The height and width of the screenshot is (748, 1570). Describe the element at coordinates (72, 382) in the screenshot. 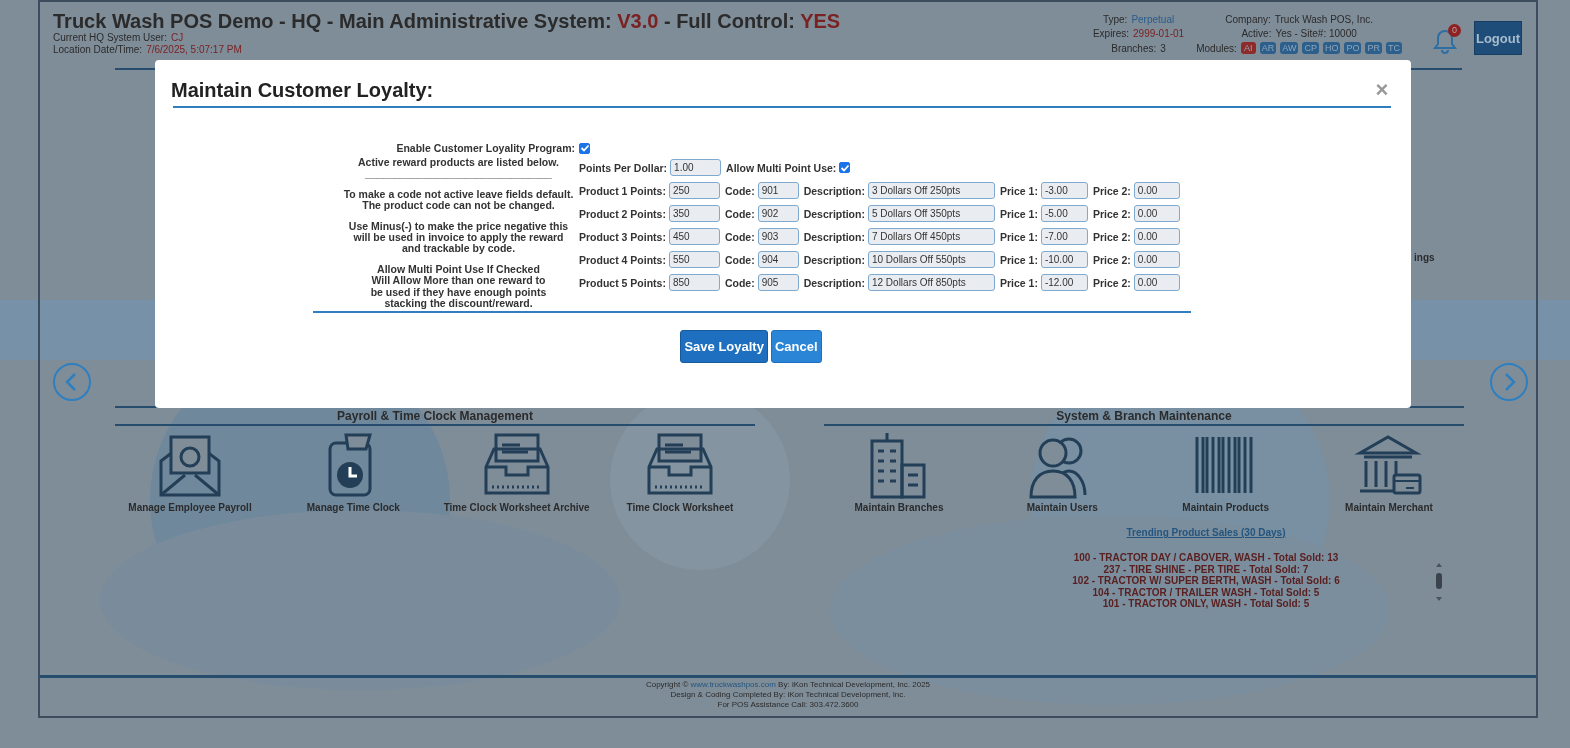

I see `previous-icon` at that location.